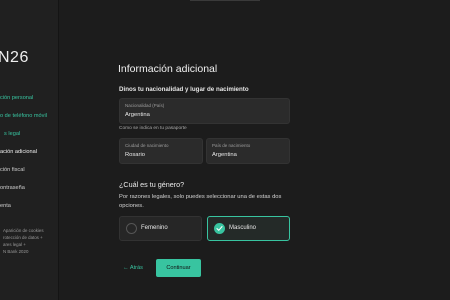 The image size is (450, 300). What do you see at coordinates (16, 251) in the screenshot?
I see `footer-copyright: N Bank 2020` at bounding box center [16, 251].